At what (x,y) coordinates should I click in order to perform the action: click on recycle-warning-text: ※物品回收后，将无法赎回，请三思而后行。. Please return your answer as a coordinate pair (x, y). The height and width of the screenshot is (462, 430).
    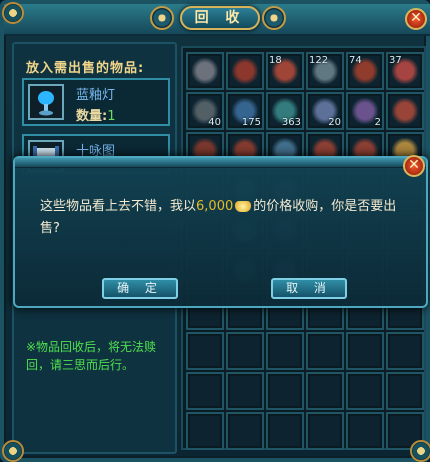
    Looking at the image, I should click on (91, 356).